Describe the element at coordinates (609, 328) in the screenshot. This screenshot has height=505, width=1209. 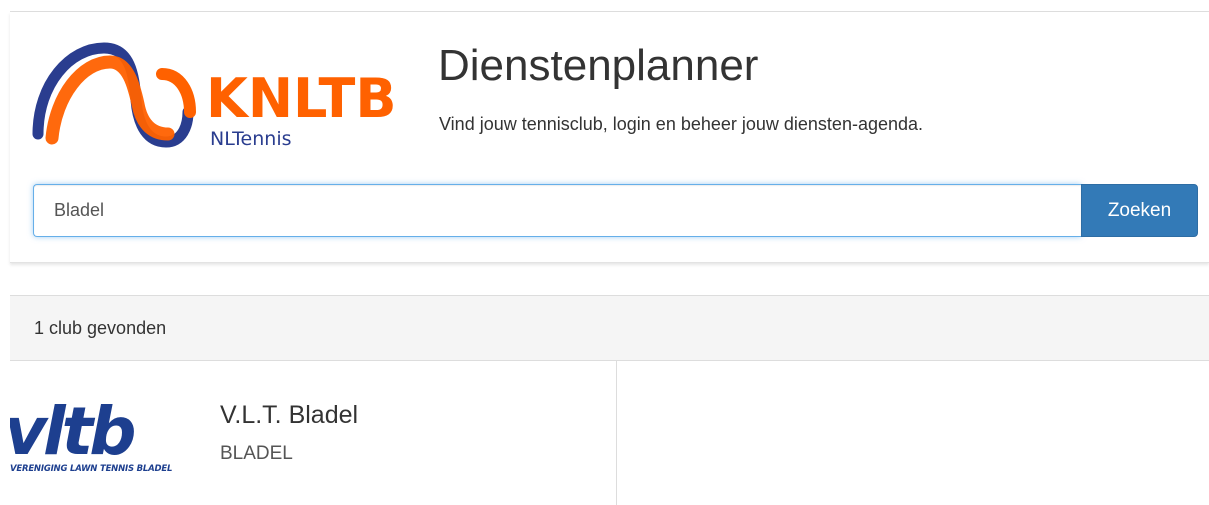
I see `results-heading: 1 club gevonden` at that location.